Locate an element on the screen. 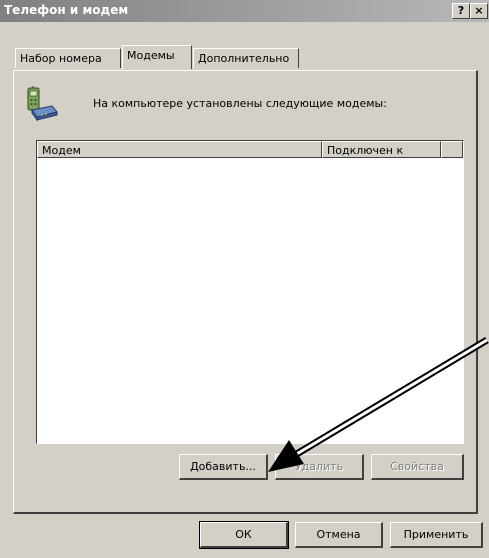  column-header-connected-to: Подключен к is located at coordinates (381, 149).